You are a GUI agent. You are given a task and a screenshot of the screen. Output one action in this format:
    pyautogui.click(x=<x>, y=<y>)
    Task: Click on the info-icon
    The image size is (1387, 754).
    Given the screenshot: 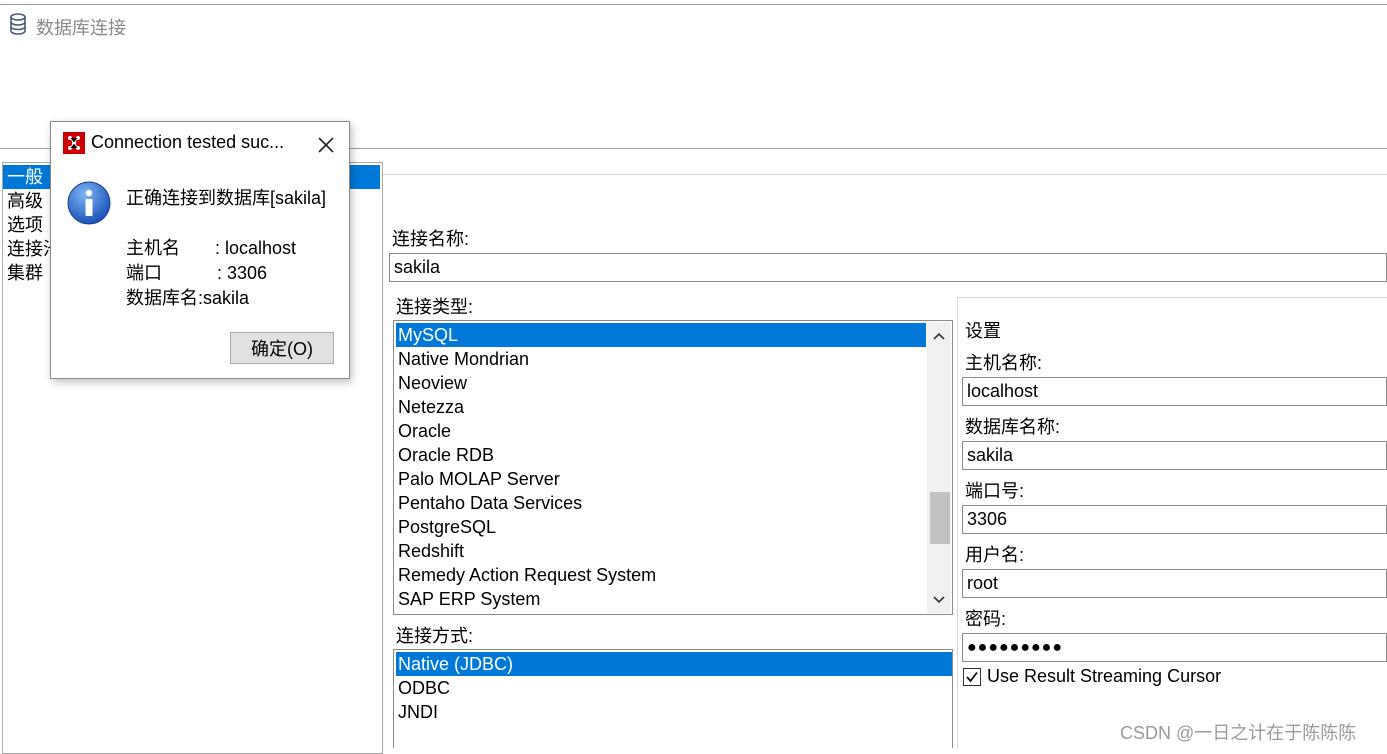 What is the action you would take?
    pyautogui.click(x=89, y=203)
    